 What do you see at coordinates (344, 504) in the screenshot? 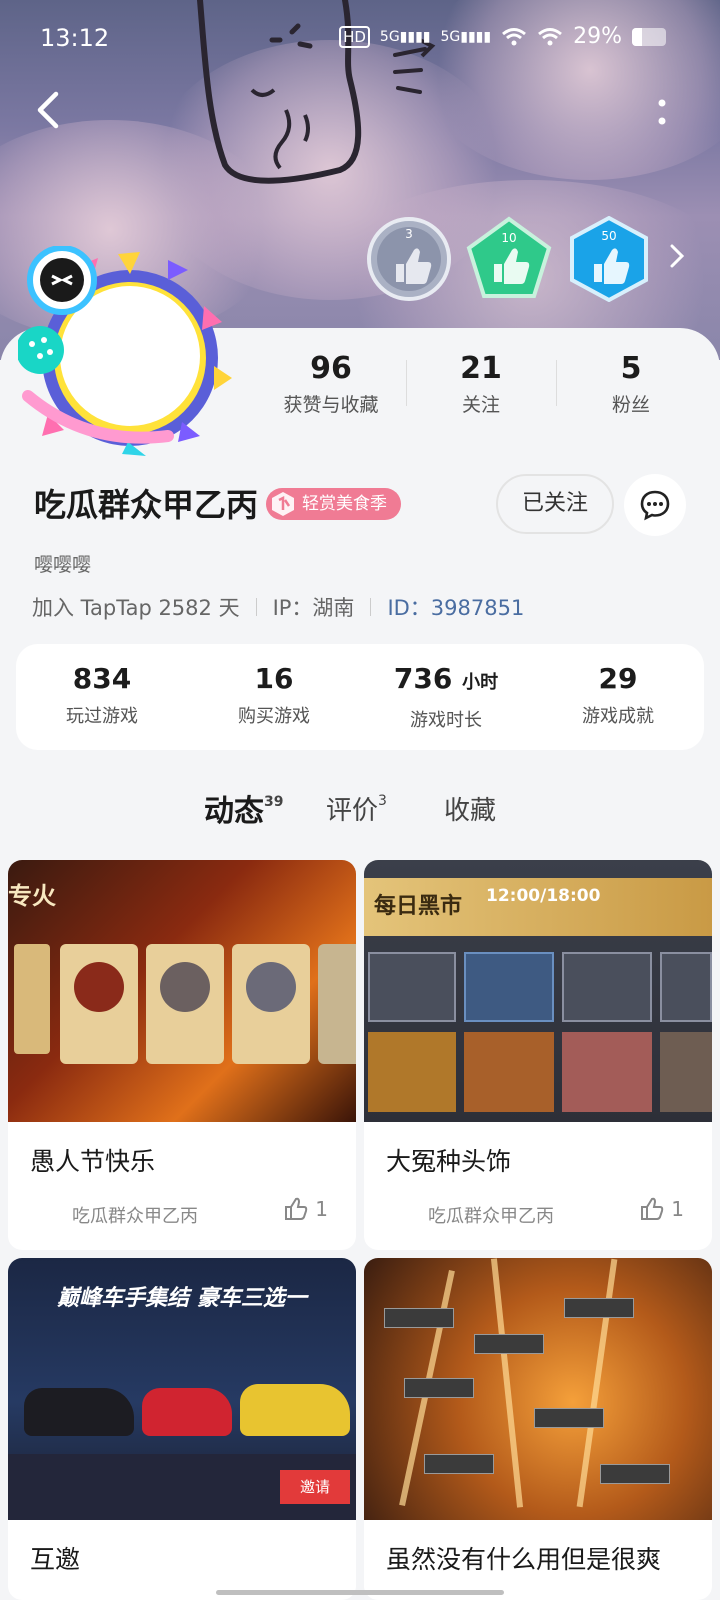
I see `tag-label: 轻赏美食季` at bounding box center [344, 504].